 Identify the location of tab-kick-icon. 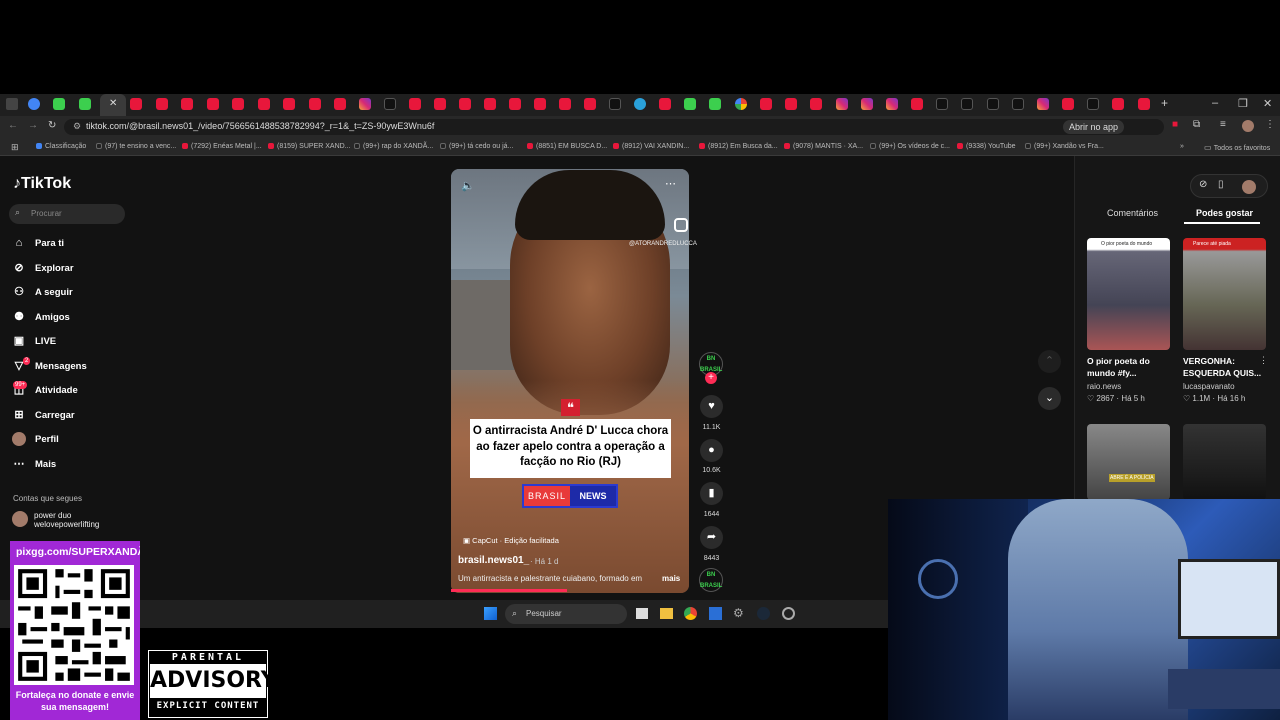
(690, 104).